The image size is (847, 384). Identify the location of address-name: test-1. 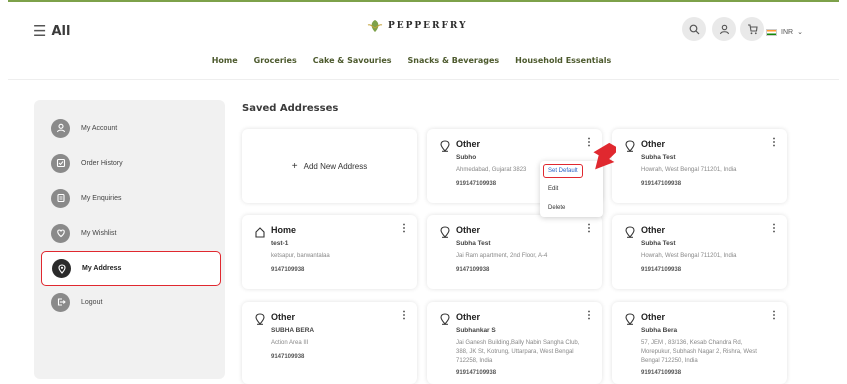
(280, 243).